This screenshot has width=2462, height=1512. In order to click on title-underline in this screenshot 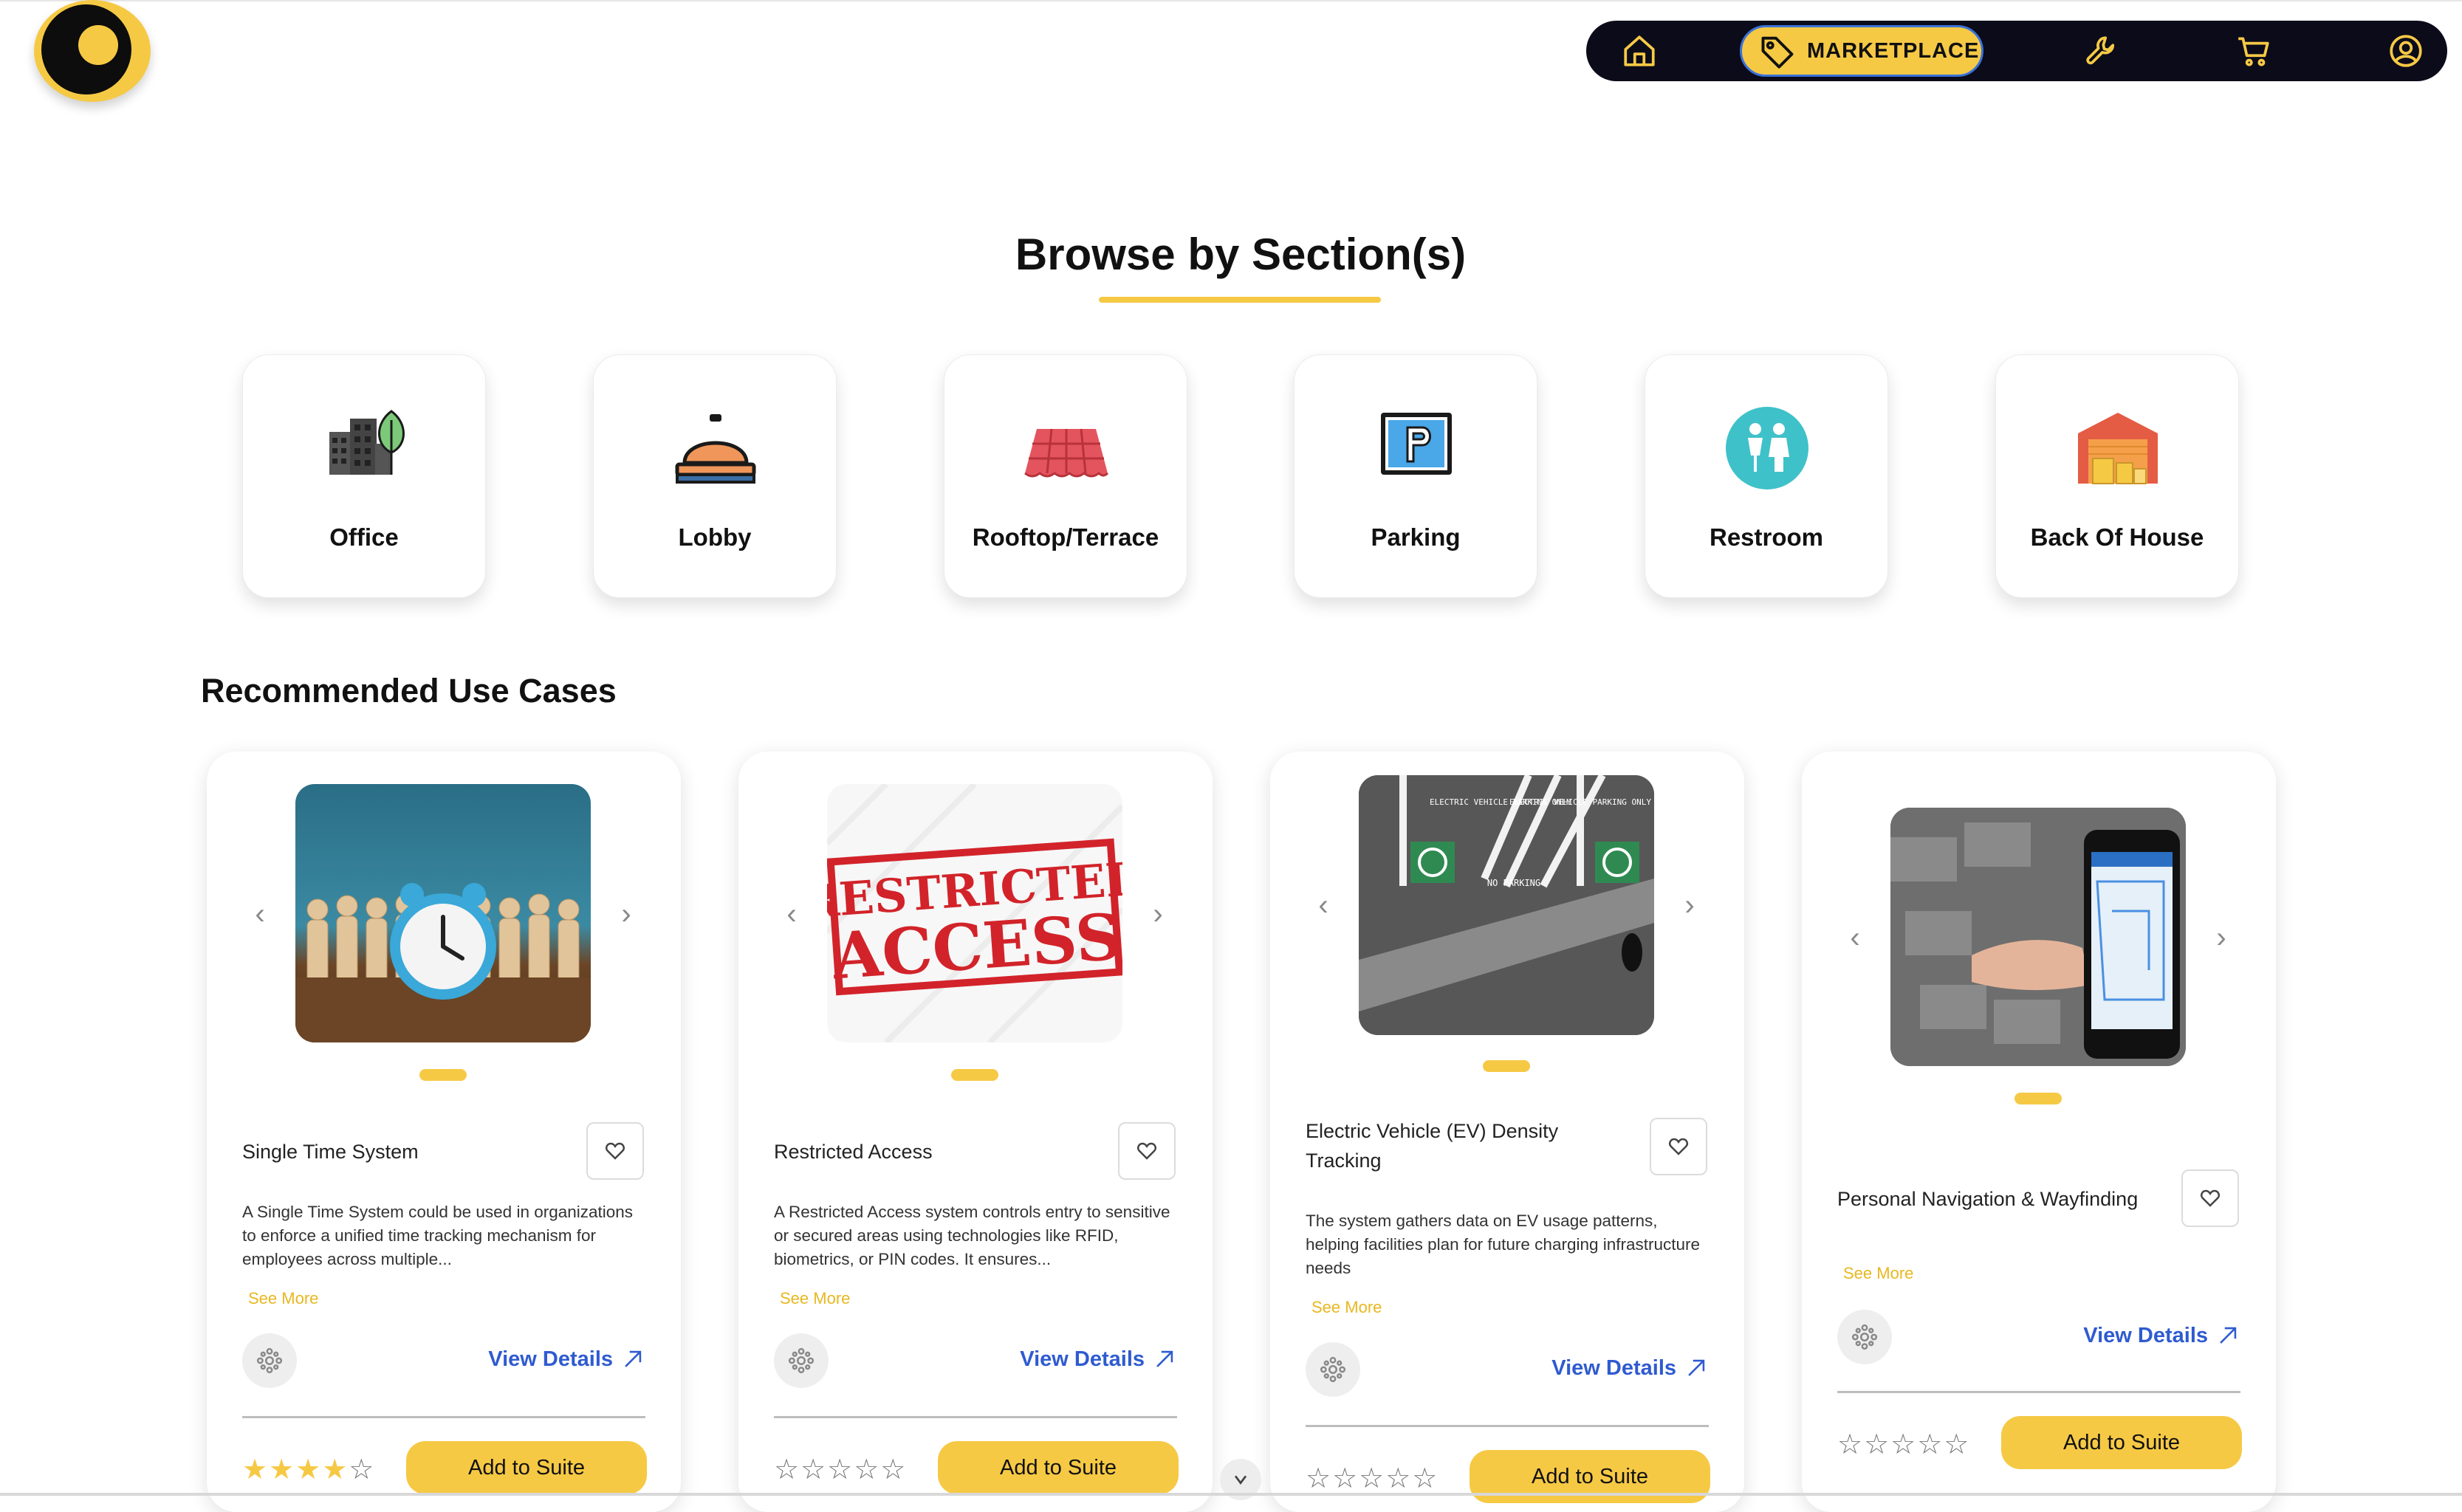, I will do `click(1240, 300)`.